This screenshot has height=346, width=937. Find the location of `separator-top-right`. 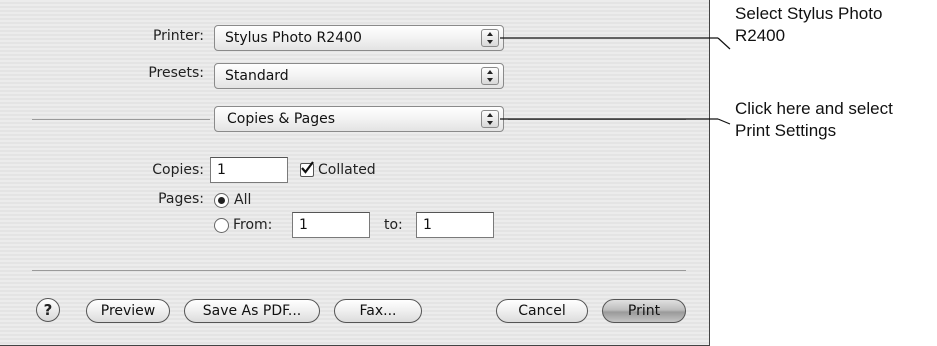

separator-top-right is located at coordinates (597, 119).